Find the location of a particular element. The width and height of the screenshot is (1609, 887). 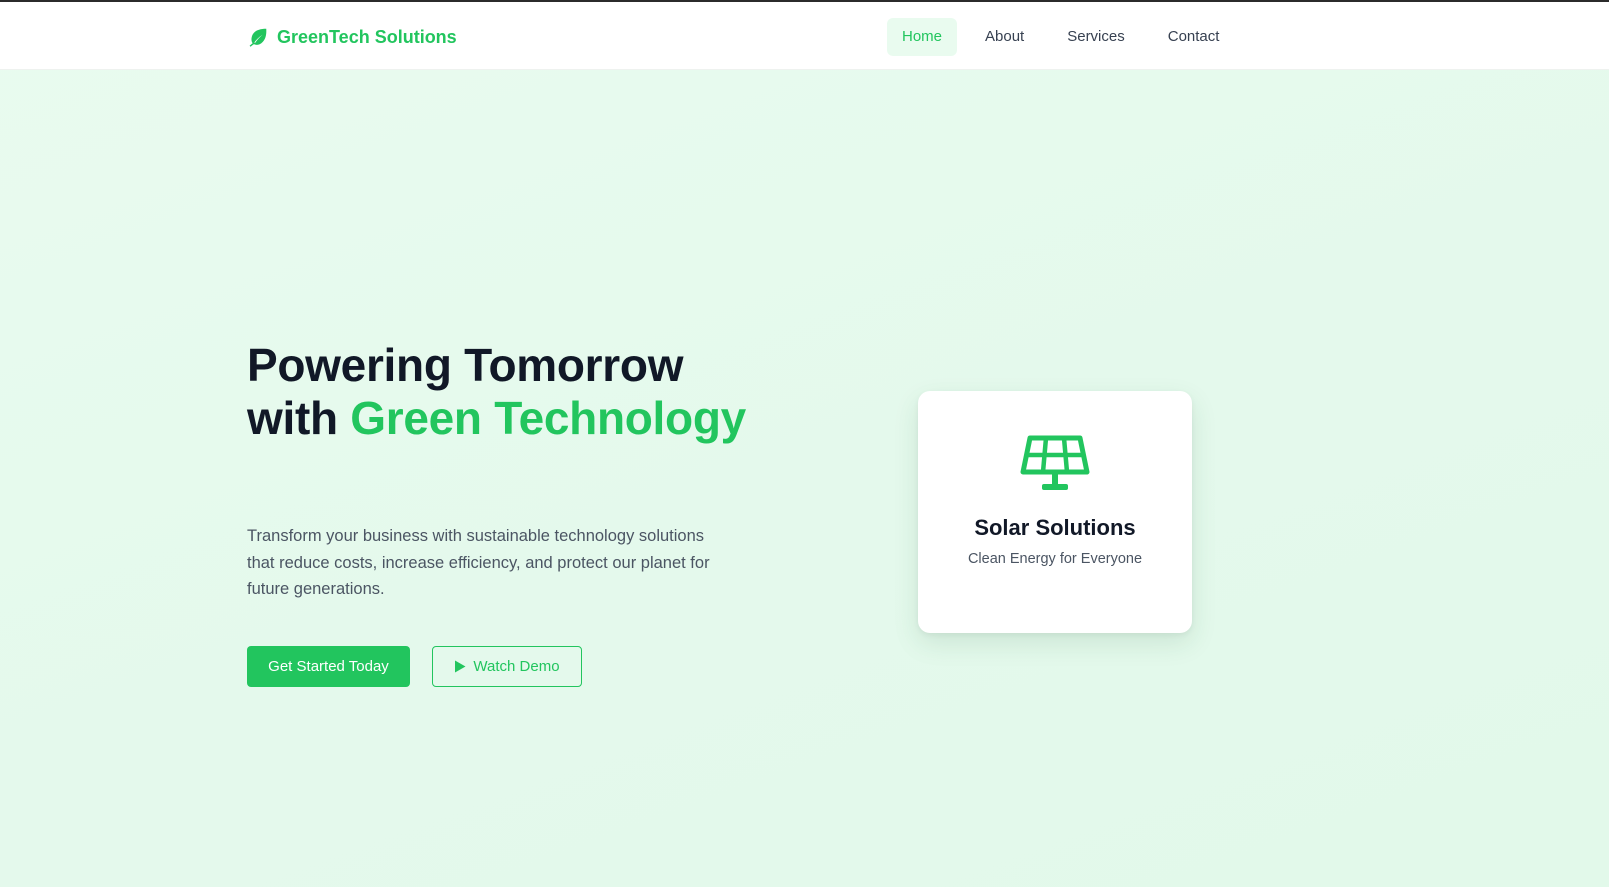

card-subtitle: Clean Energy for Everyone is located at coordinates (1055, 559).